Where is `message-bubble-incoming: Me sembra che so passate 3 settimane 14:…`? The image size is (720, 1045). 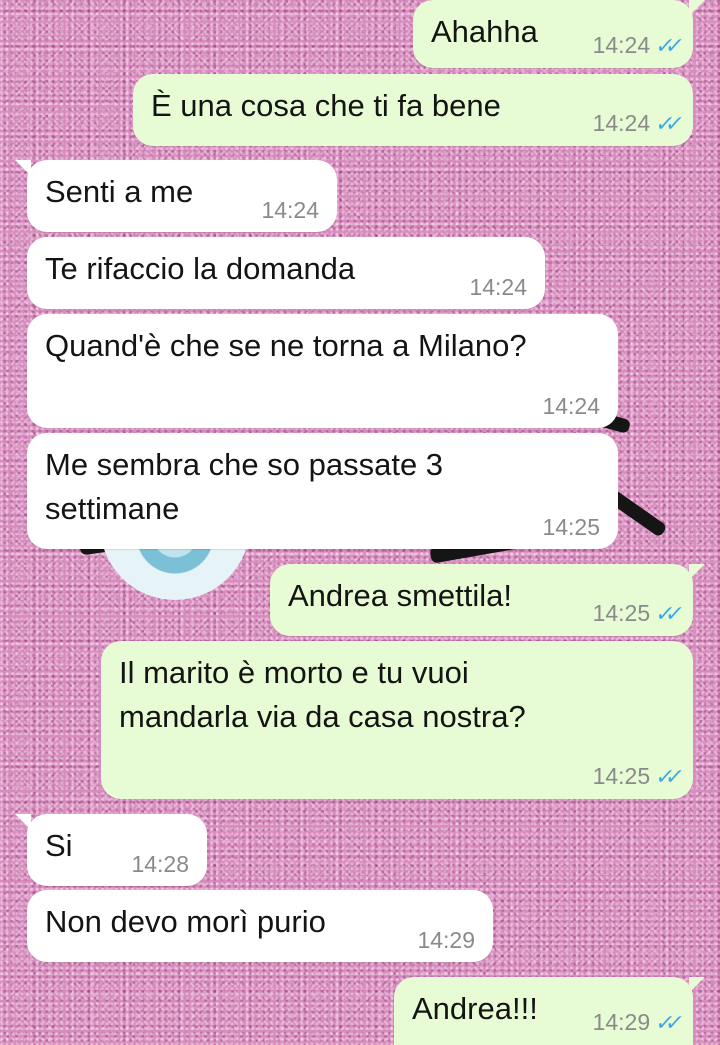
message-bubble-incoming: Me sembra che so passate 3 settimane 14:… is located at coordinates (322, 491).